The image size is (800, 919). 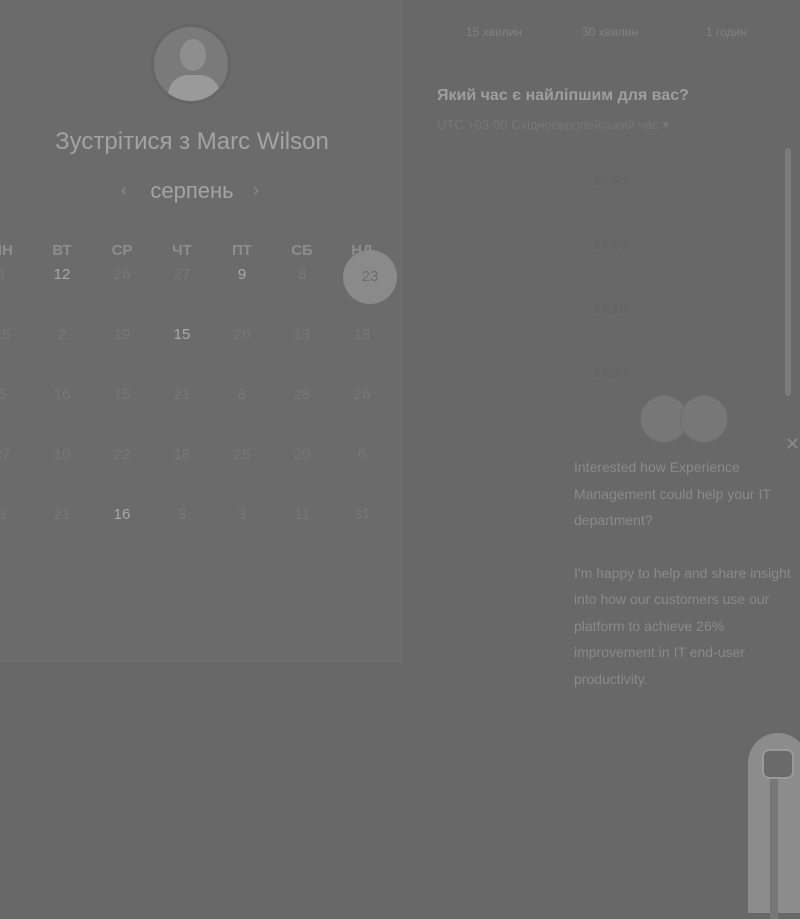 What do you see at coordinates (16, 414) in the screenshot?
I see `calendar-day: 5` at bounding box center [16, 414].